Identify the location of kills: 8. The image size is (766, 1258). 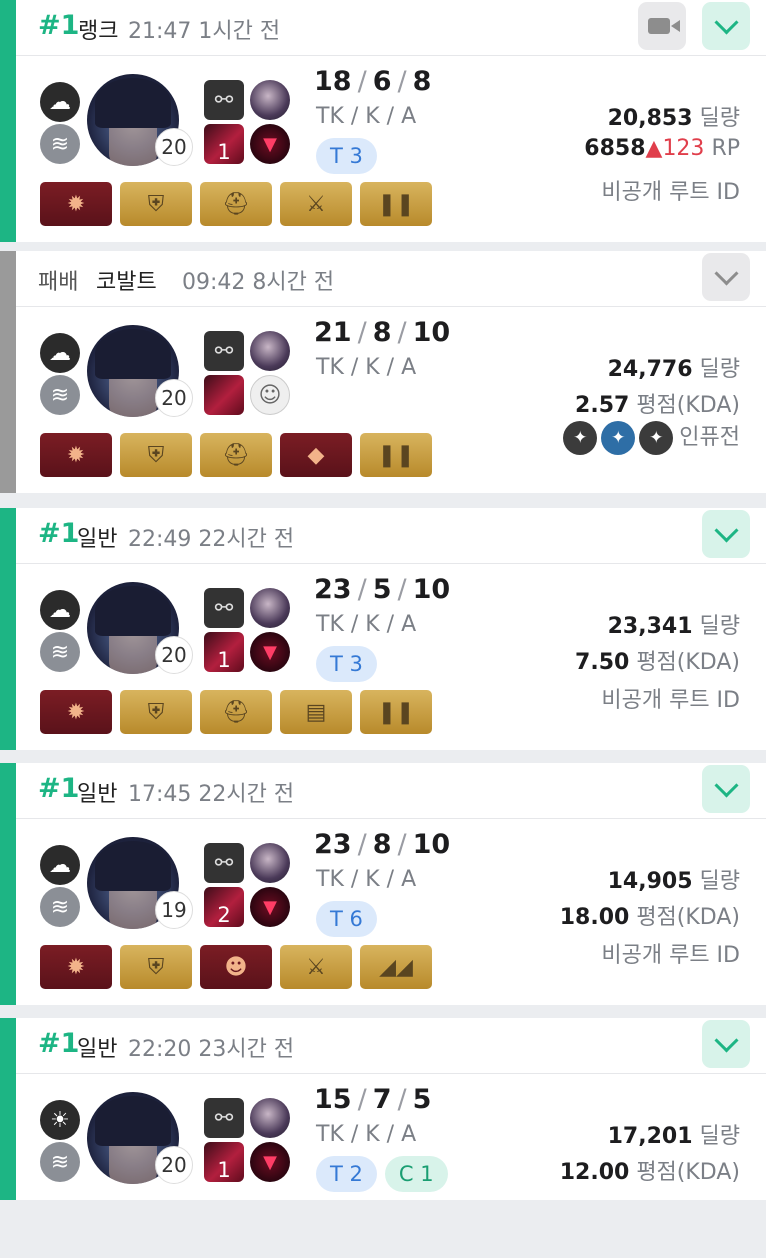
(382, 844).